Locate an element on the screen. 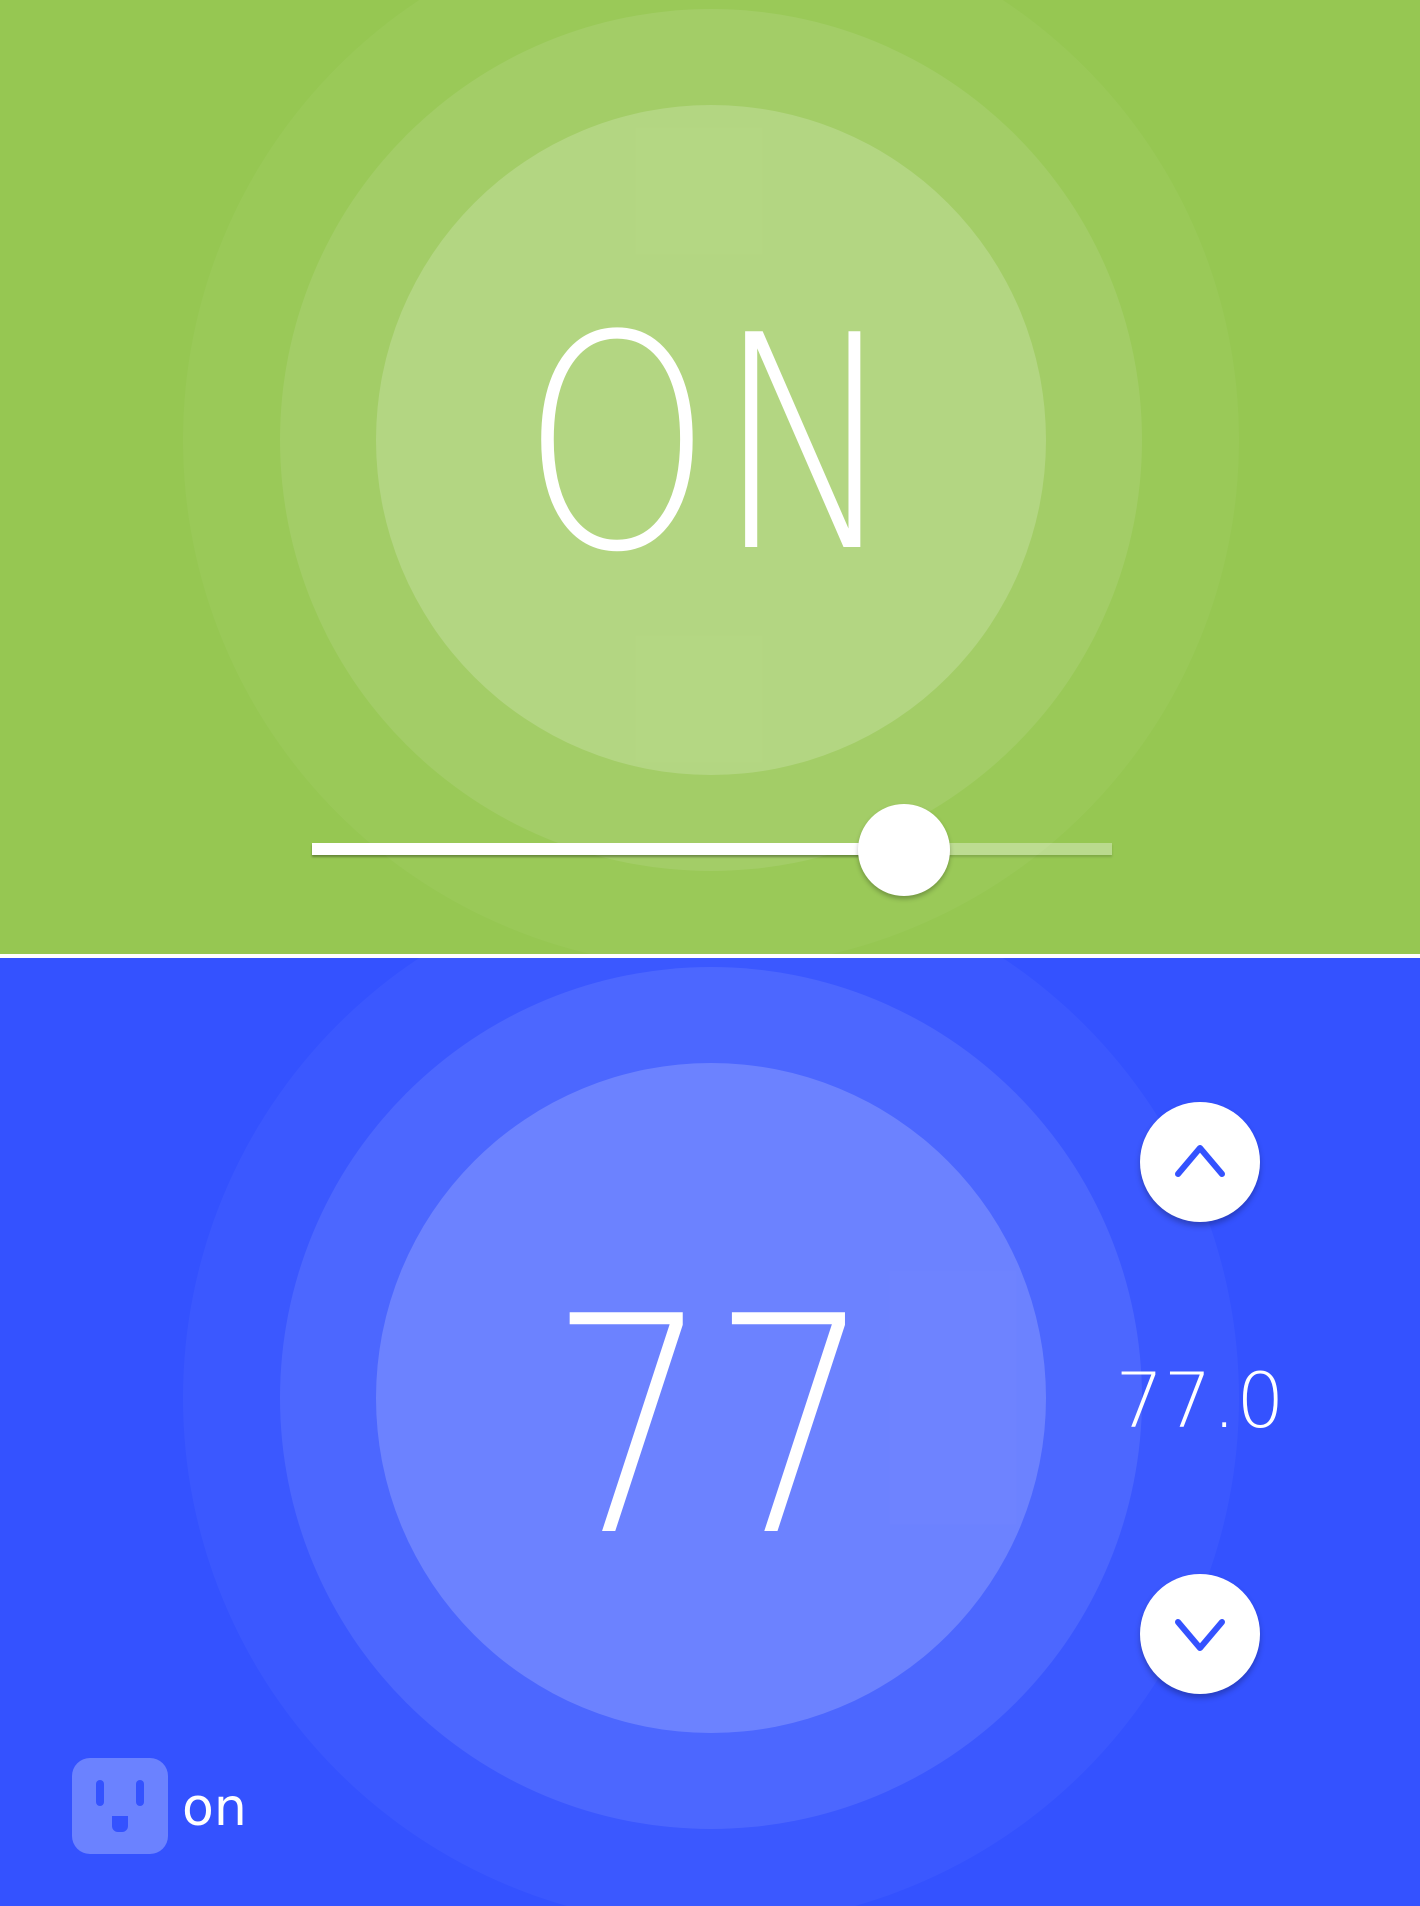 The height and width of the screenshot is (1906, 1420). chevron-down-icon is located at coordinates (1200, 1635).